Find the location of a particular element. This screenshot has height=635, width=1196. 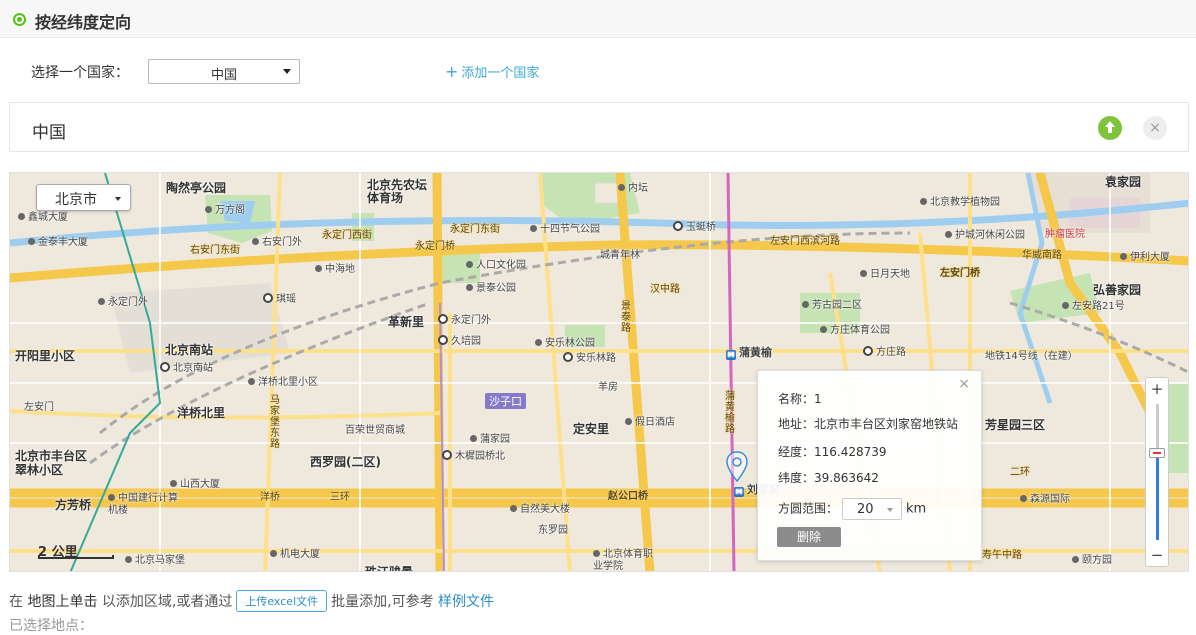

remove-country-button: × is located at coordinates (1155, 128).